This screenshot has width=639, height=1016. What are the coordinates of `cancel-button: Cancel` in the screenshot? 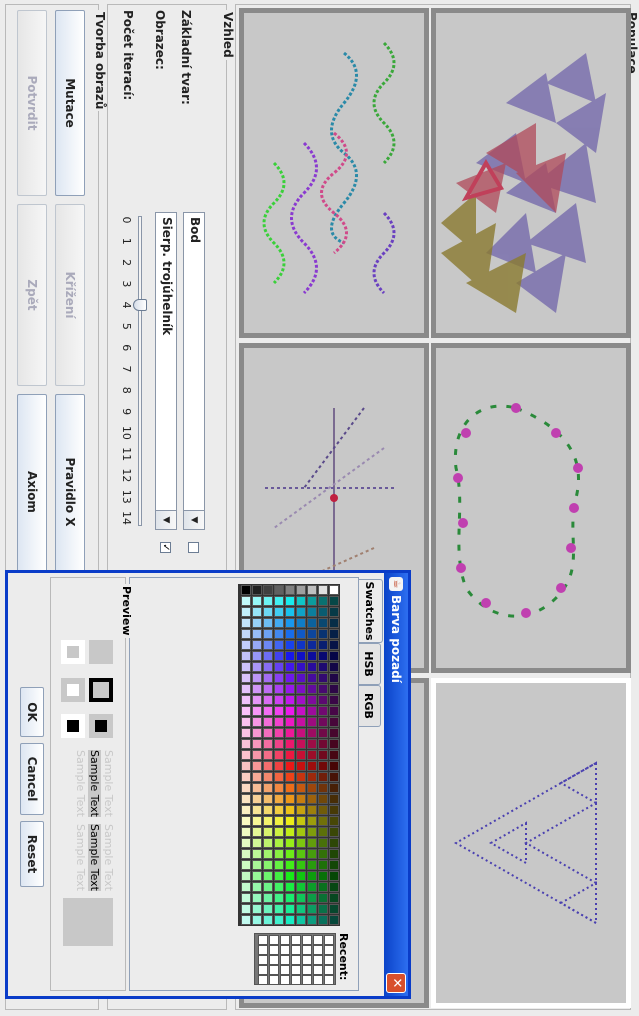 It's located at (32, 779).